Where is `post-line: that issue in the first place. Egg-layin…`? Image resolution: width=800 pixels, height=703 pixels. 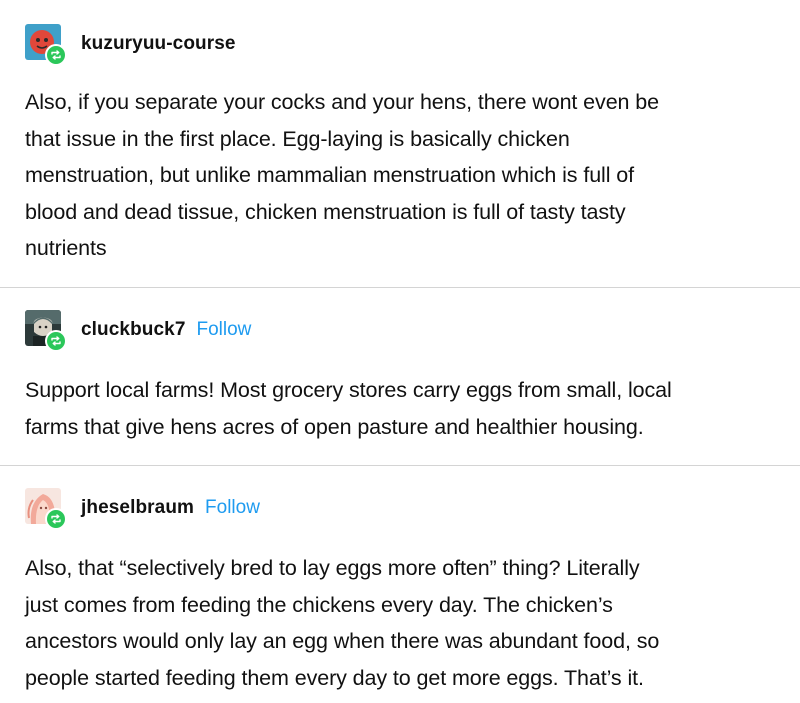
post-line: that issue in the first place. Egg-layin… is located at coordinates (297, 138).